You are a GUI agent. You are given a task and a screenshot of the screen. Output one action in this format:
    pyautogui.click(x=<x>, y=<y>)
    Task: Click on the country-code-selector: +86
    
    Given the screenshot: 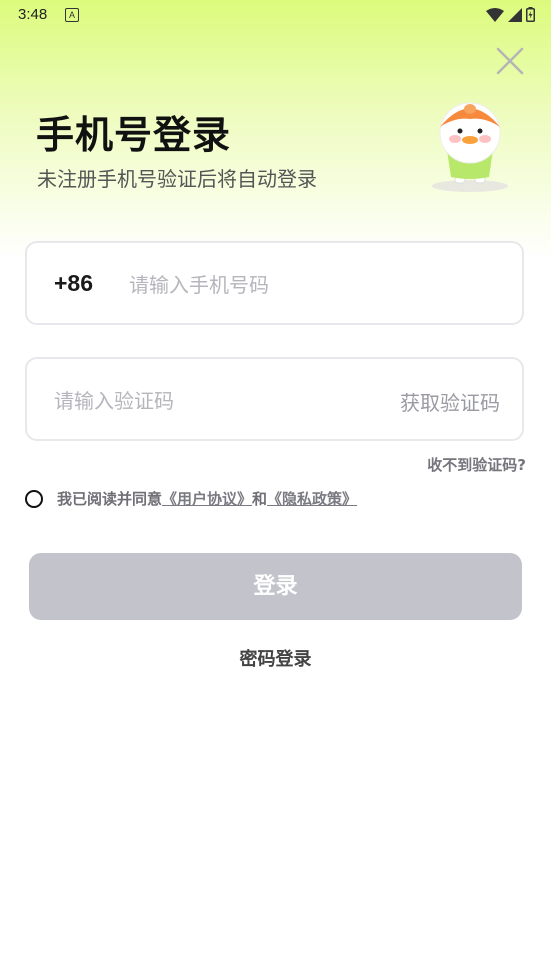 What is the action you would take?
    pyautogui.click(x=73, y=283)
    